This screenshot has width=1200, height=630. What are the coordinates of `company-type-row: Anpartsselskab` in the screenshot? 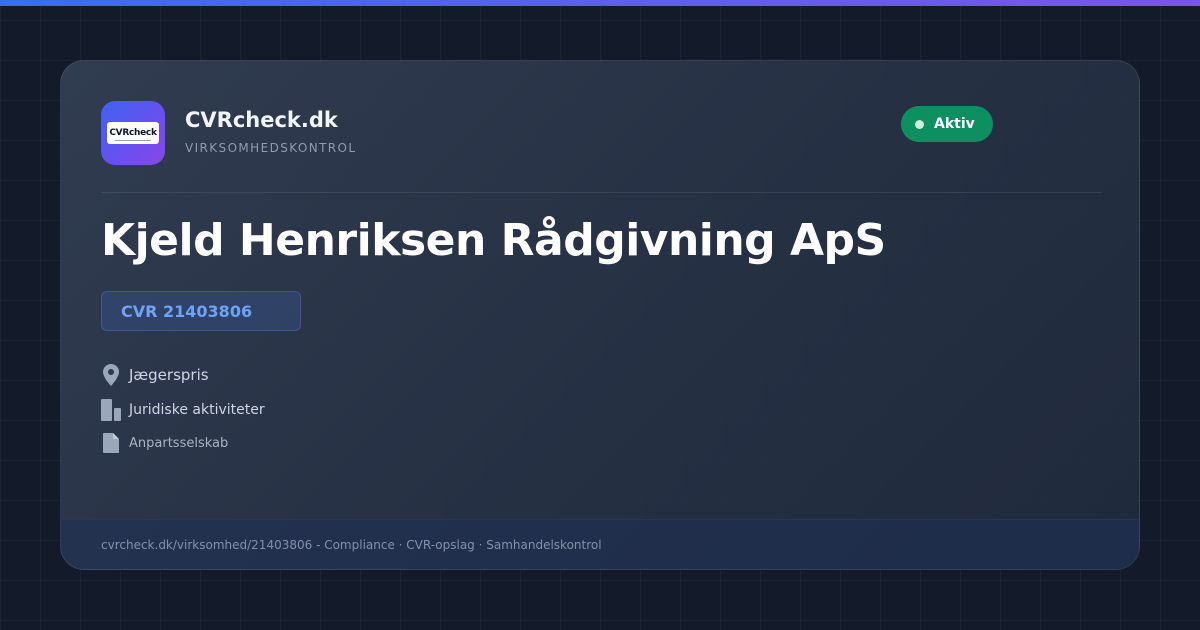 It's located at (164, 443).